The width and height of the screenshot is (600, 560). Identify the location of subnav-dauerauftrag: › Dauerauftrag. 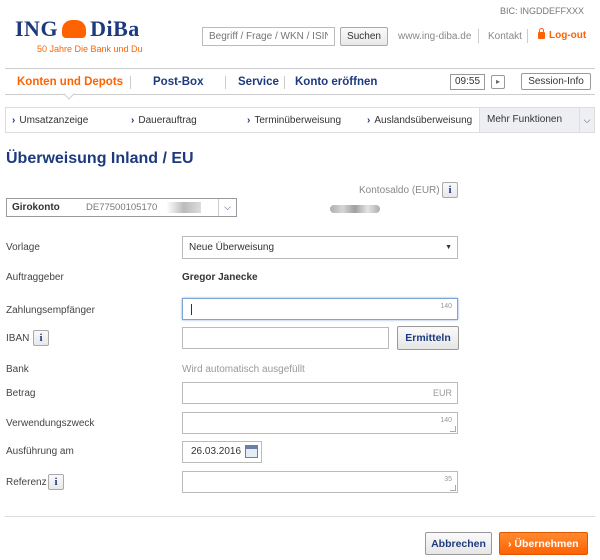
(164, 120).